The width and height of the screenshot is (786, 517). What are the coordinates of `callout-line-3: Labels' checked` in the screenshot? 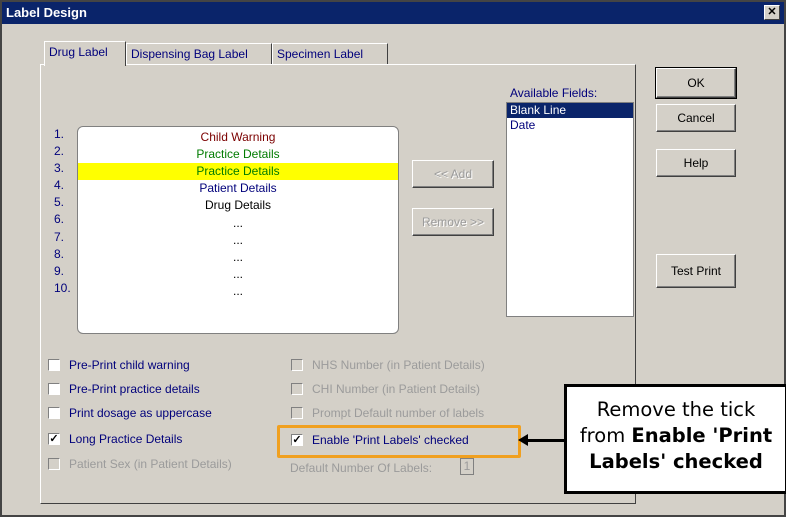 It's located at (676, 462).